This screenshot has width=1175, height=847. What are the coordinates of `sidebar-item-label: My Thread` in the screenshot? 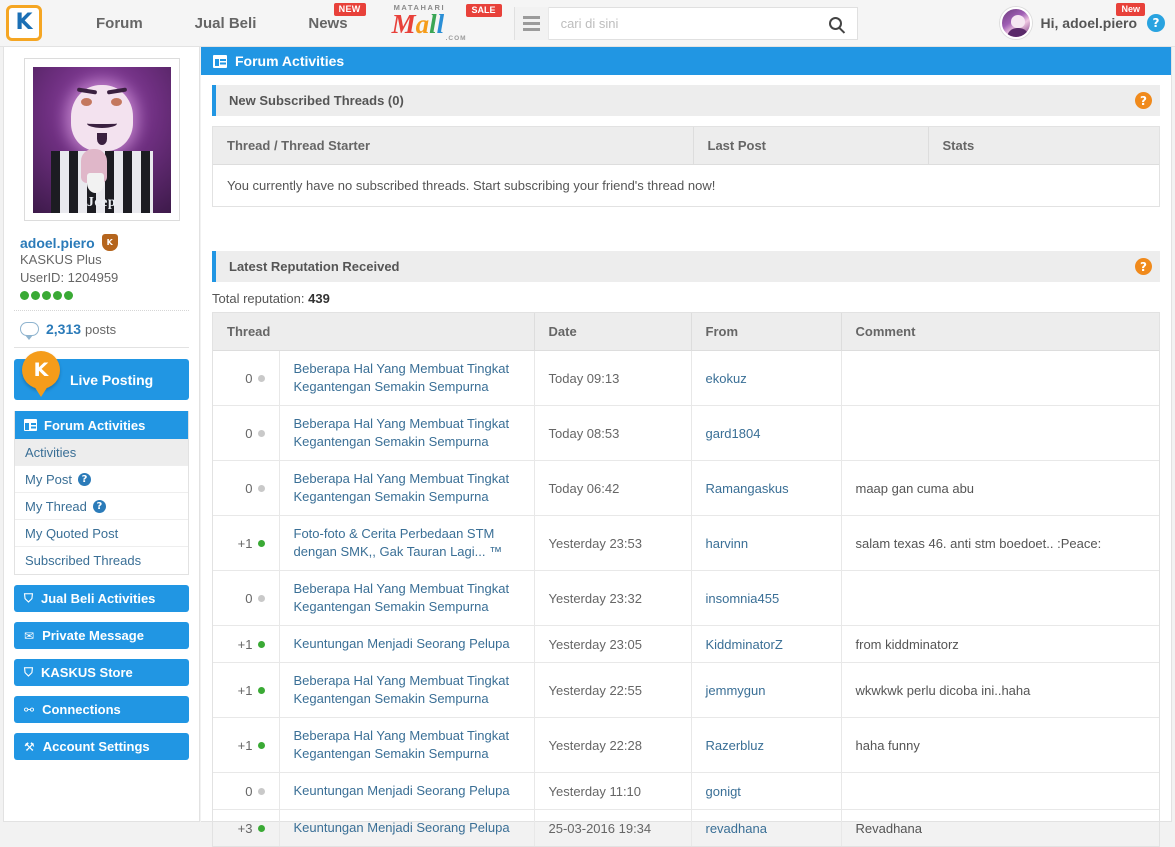 It's located at (56, 506).